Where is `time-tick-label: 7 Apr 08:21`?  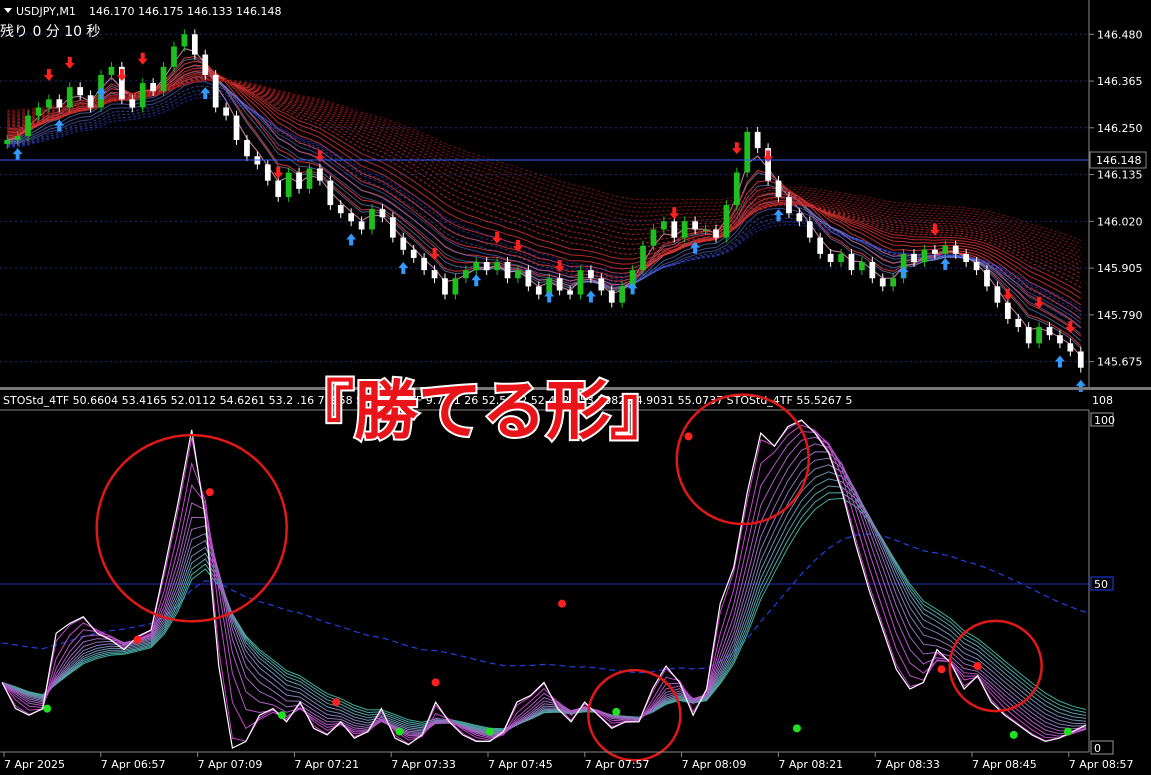 time-tick-label: 7 Apr 08:21 is located at coordinates (810, 764).